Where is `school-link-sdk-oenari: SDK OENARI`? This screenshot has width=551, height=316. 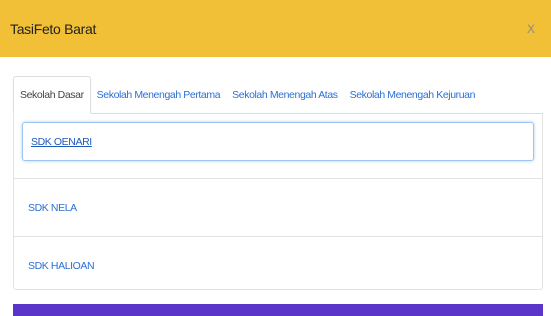
school-link-sdk-oenari: SDK OENARI is located at coordinates (278, 141).